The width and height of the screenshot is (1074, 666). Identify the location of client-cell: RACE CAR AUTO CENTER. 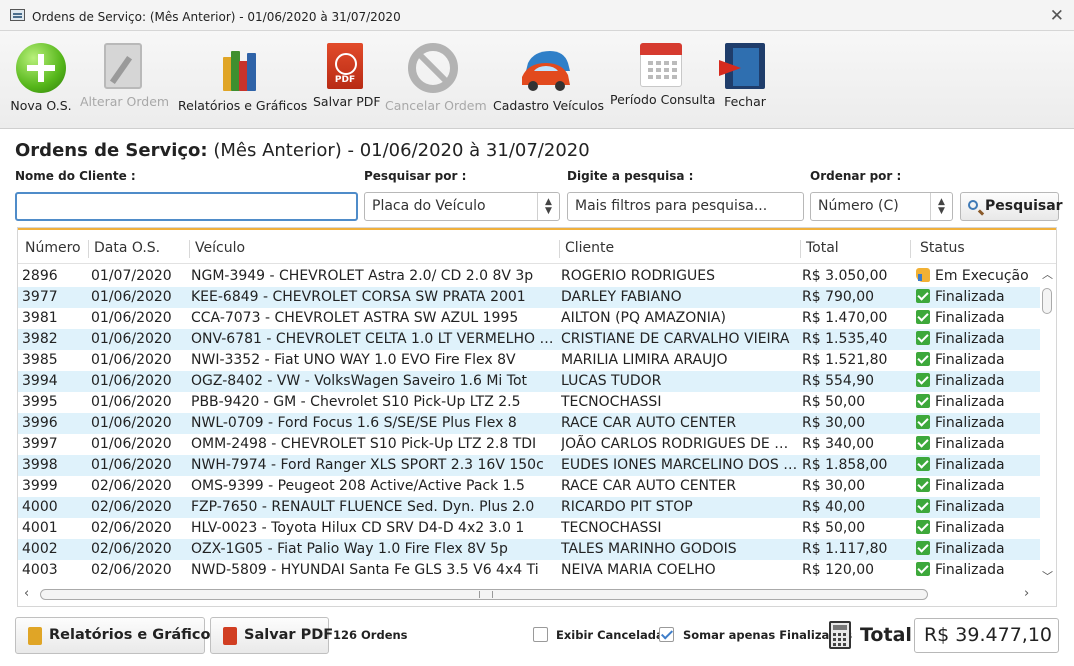
(649, 486).